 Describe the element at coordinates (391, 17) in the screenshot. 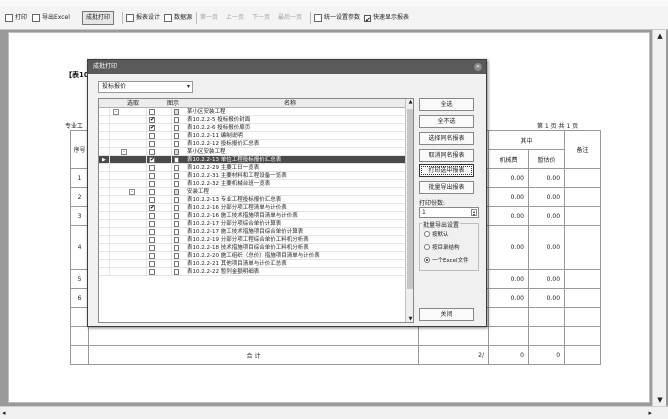

I see `quick-display-label: 快速显示报表` at that location.